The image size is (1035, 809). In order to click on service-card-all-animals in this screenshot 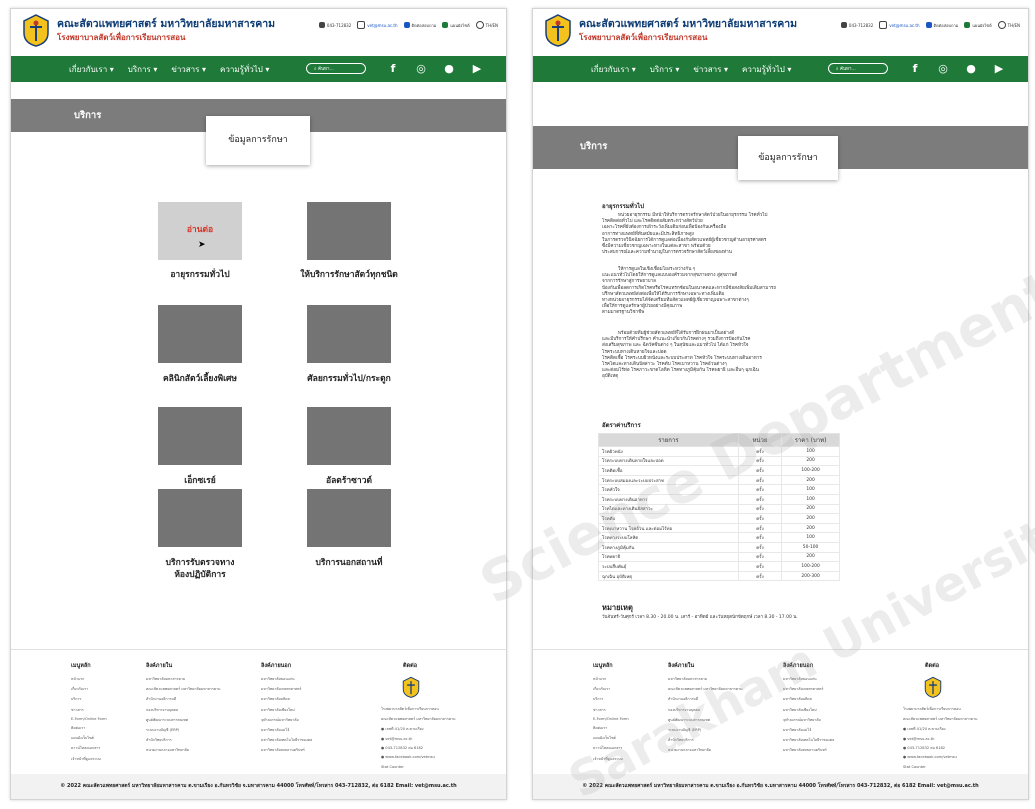, I will do `click(349, 231)`.